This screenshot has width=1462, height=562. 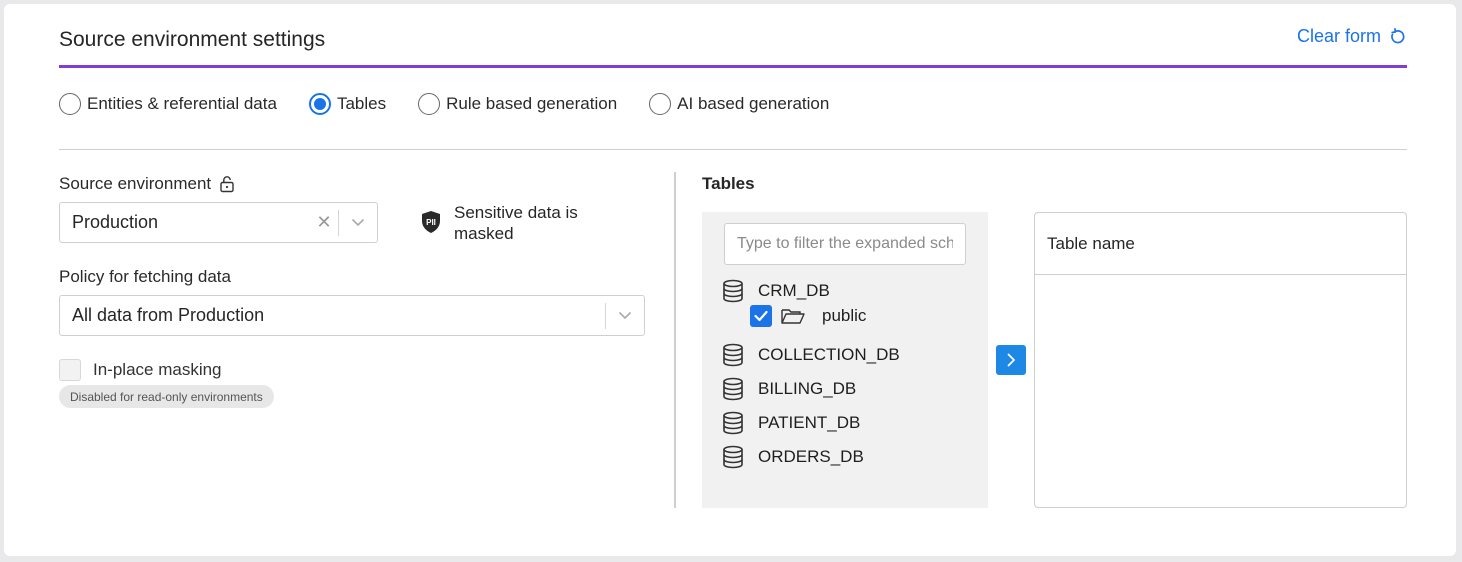 What do you see at coordinates (808, 316) in the screenshot?
I see `tree-item-public-schema: public` at bounding box center [808, 316].